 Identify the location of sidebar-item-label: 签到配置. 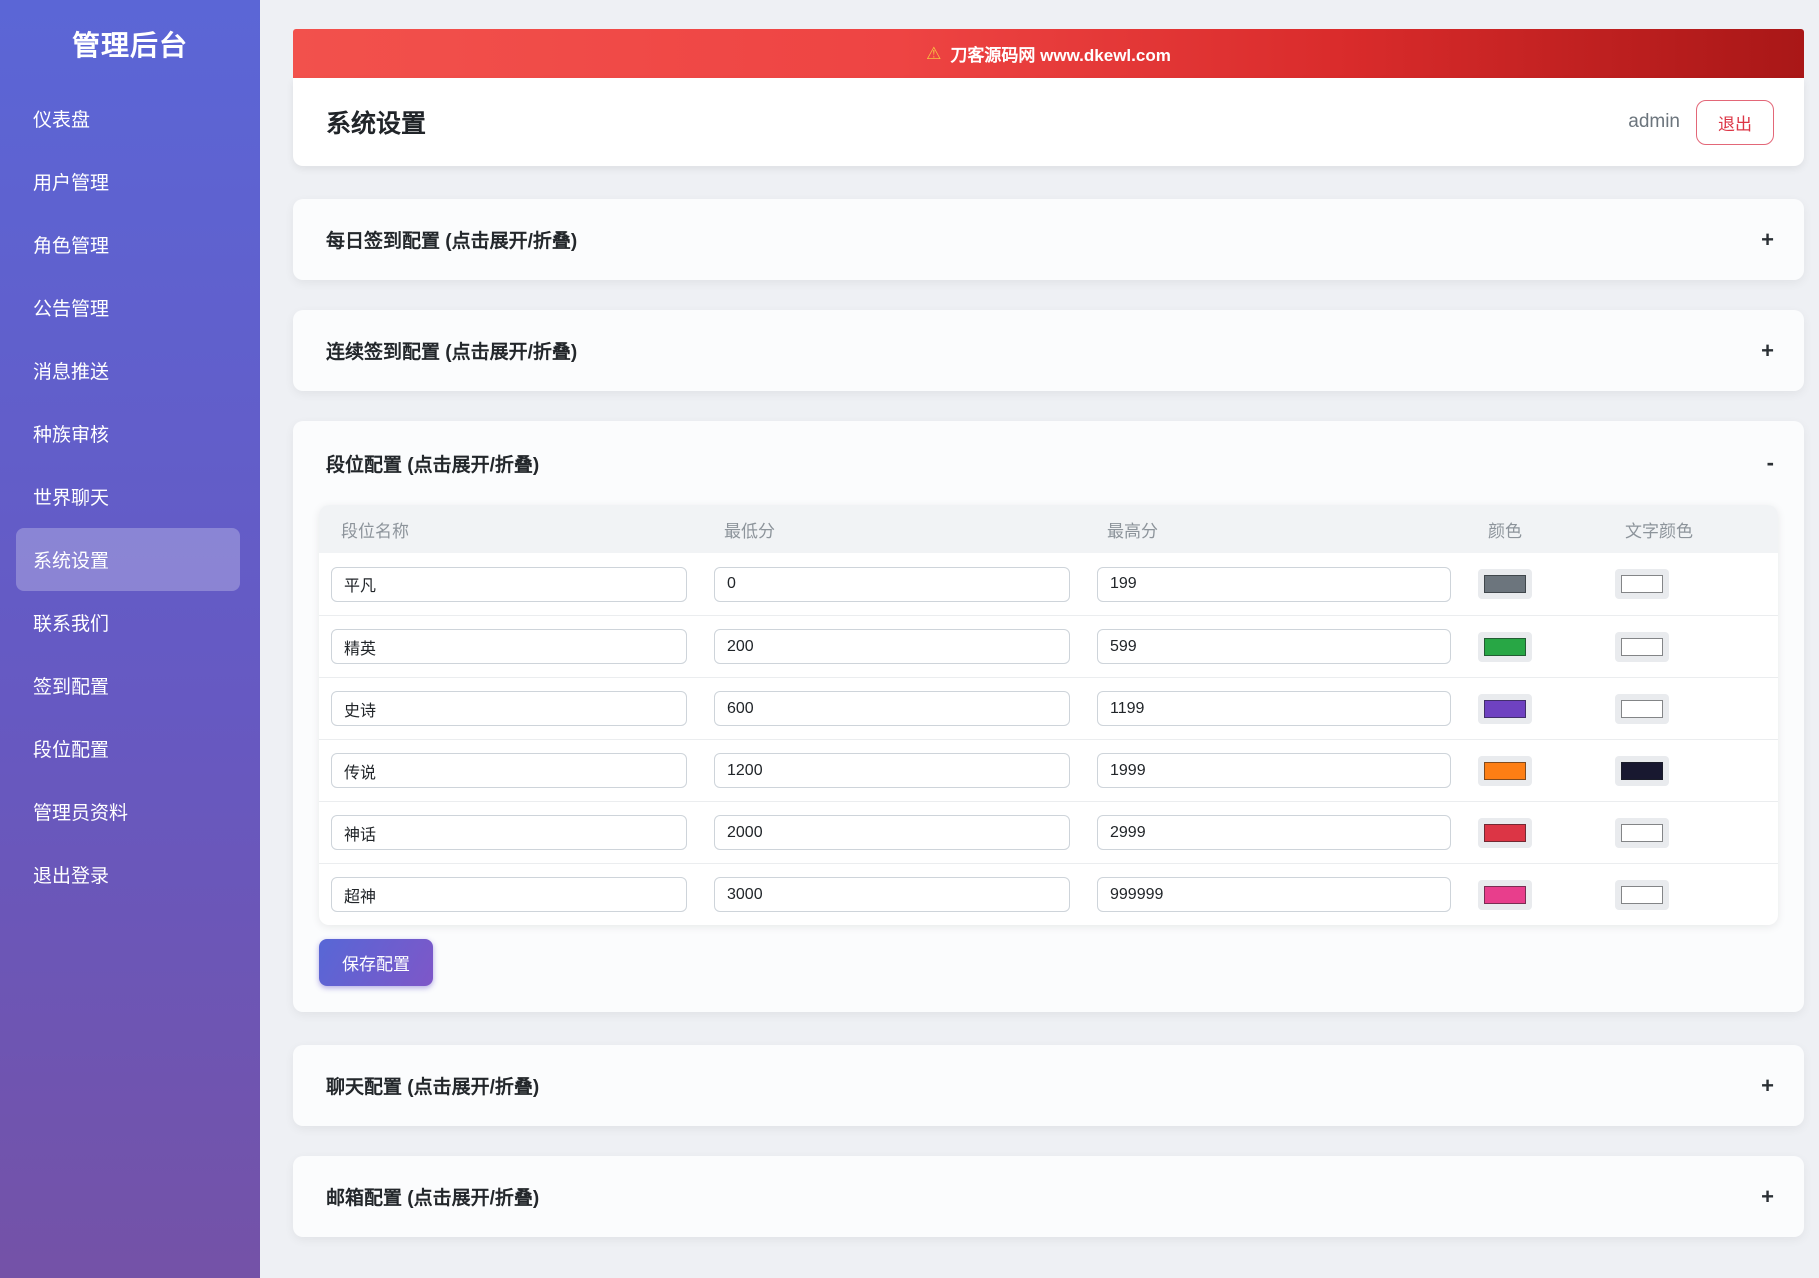
(71, 687).